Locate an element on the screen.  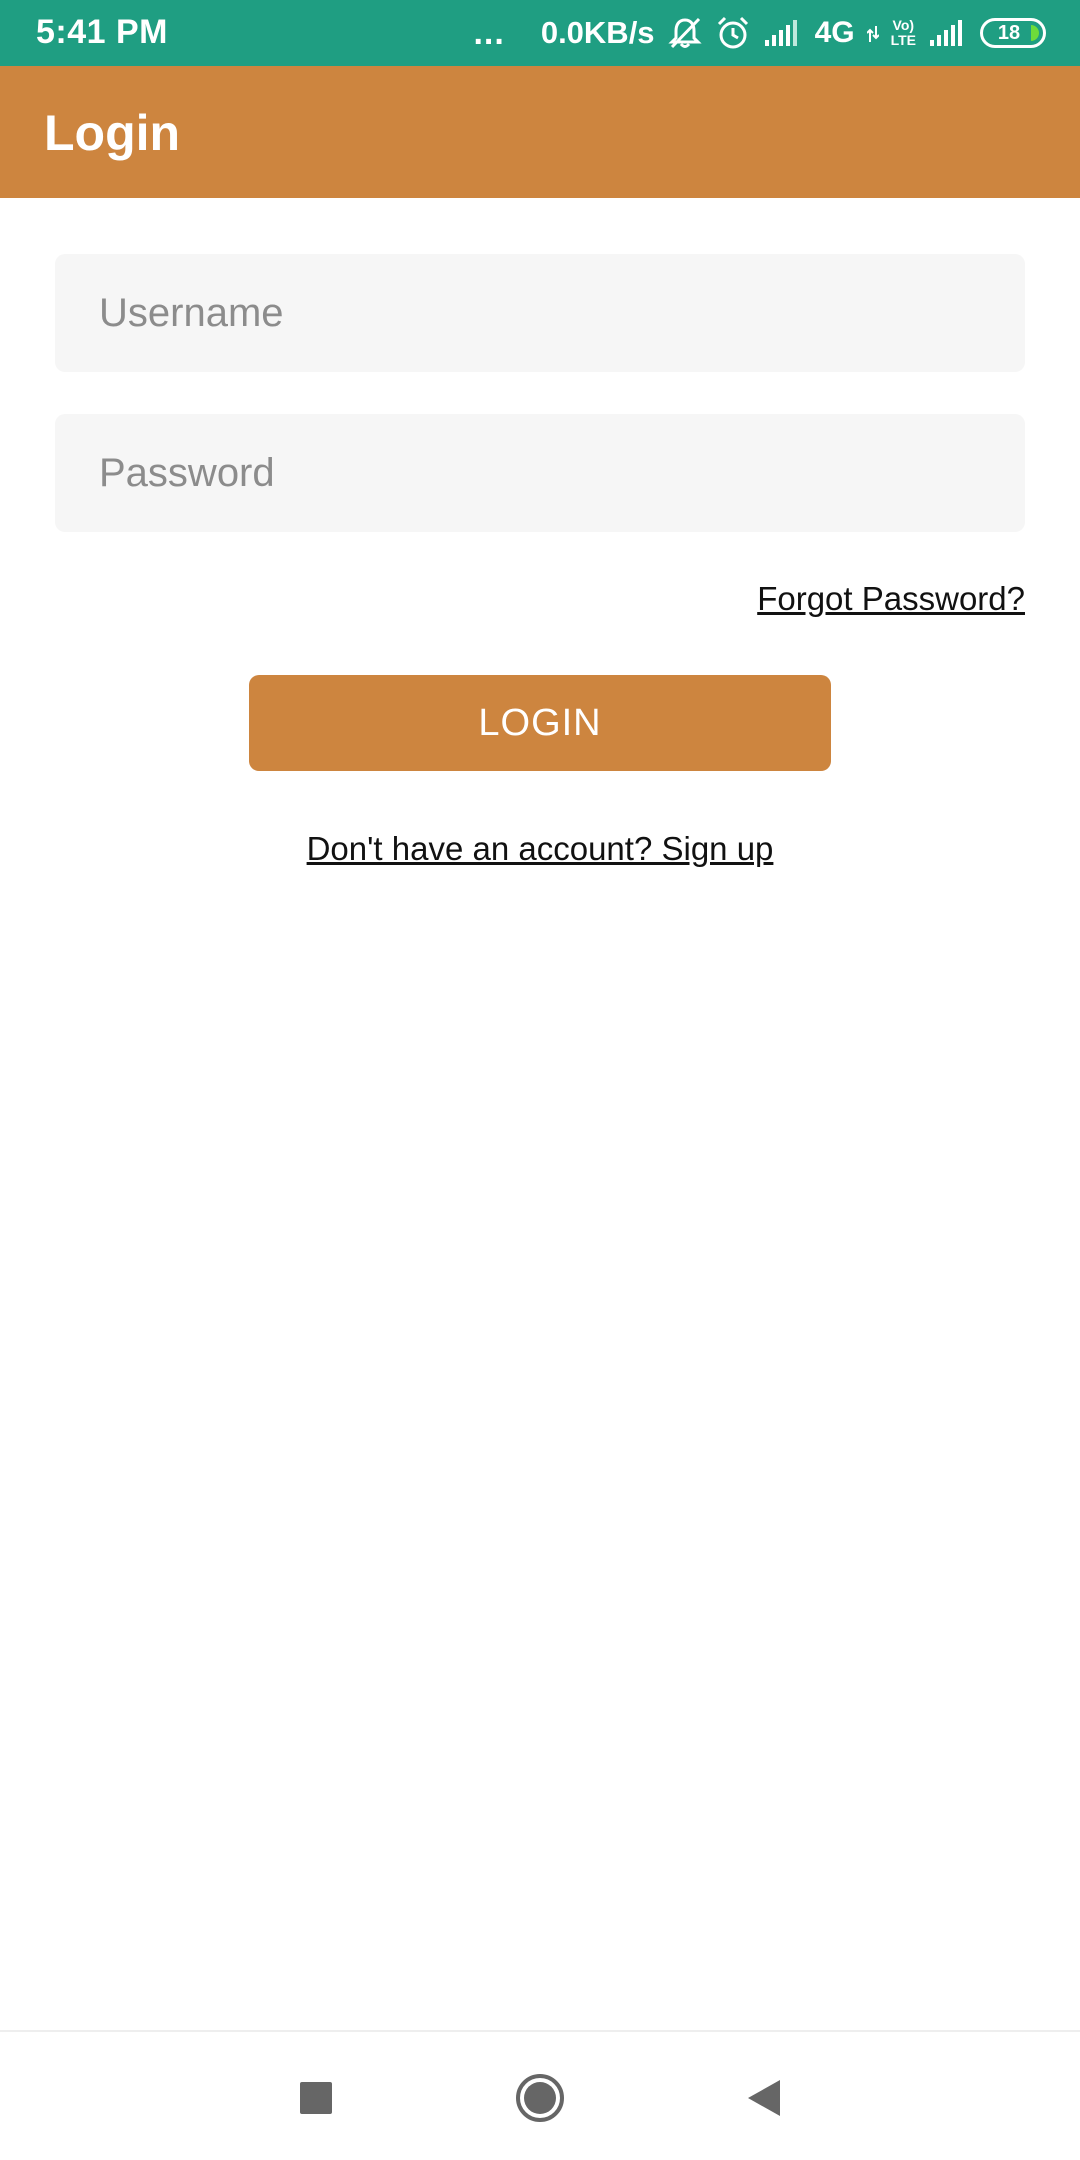
navigation-bar is located at coordinates (540, 2095).